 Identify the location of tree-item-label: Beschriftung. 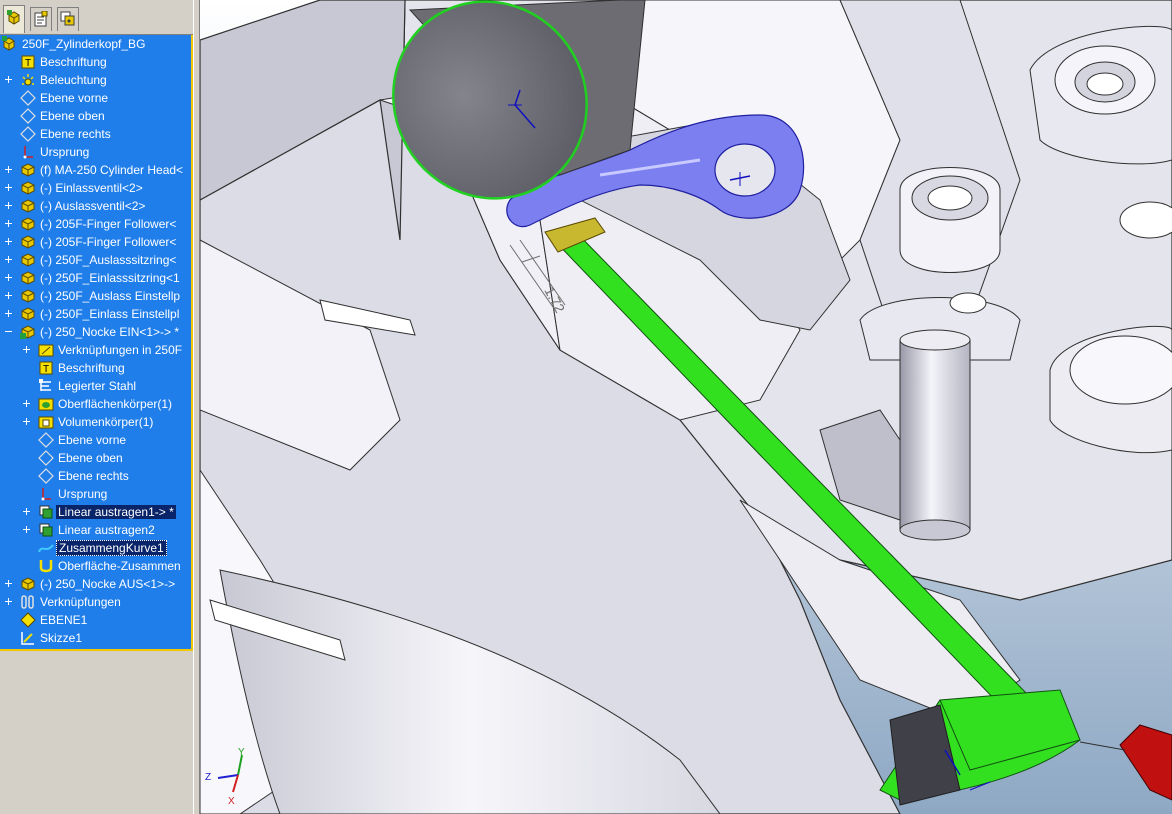
(73, 62).